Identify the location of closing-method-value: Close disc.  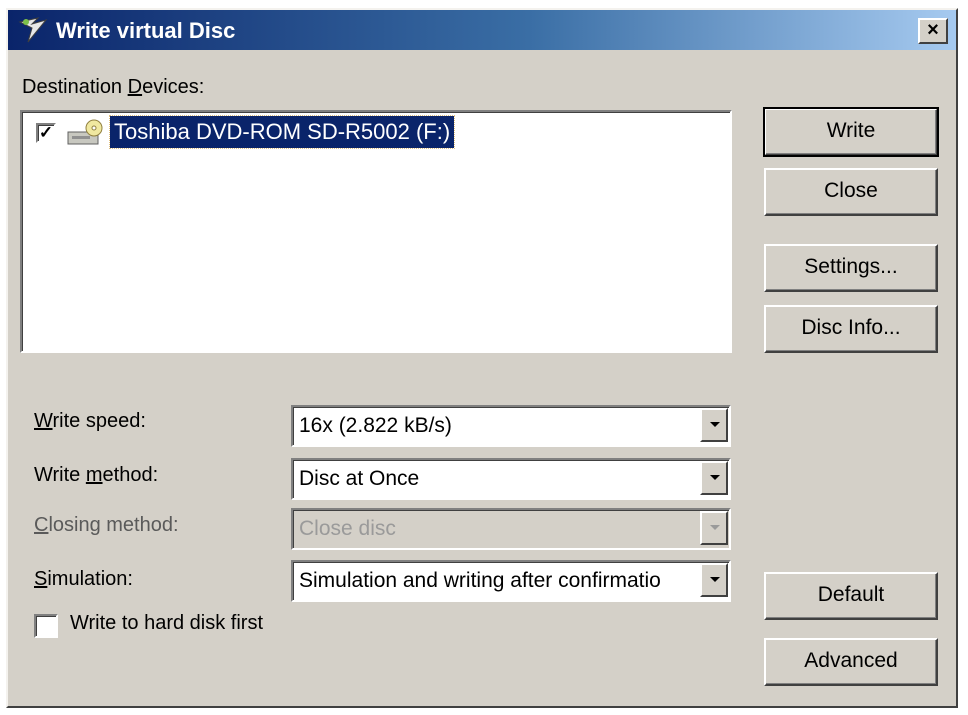
(347, 528).